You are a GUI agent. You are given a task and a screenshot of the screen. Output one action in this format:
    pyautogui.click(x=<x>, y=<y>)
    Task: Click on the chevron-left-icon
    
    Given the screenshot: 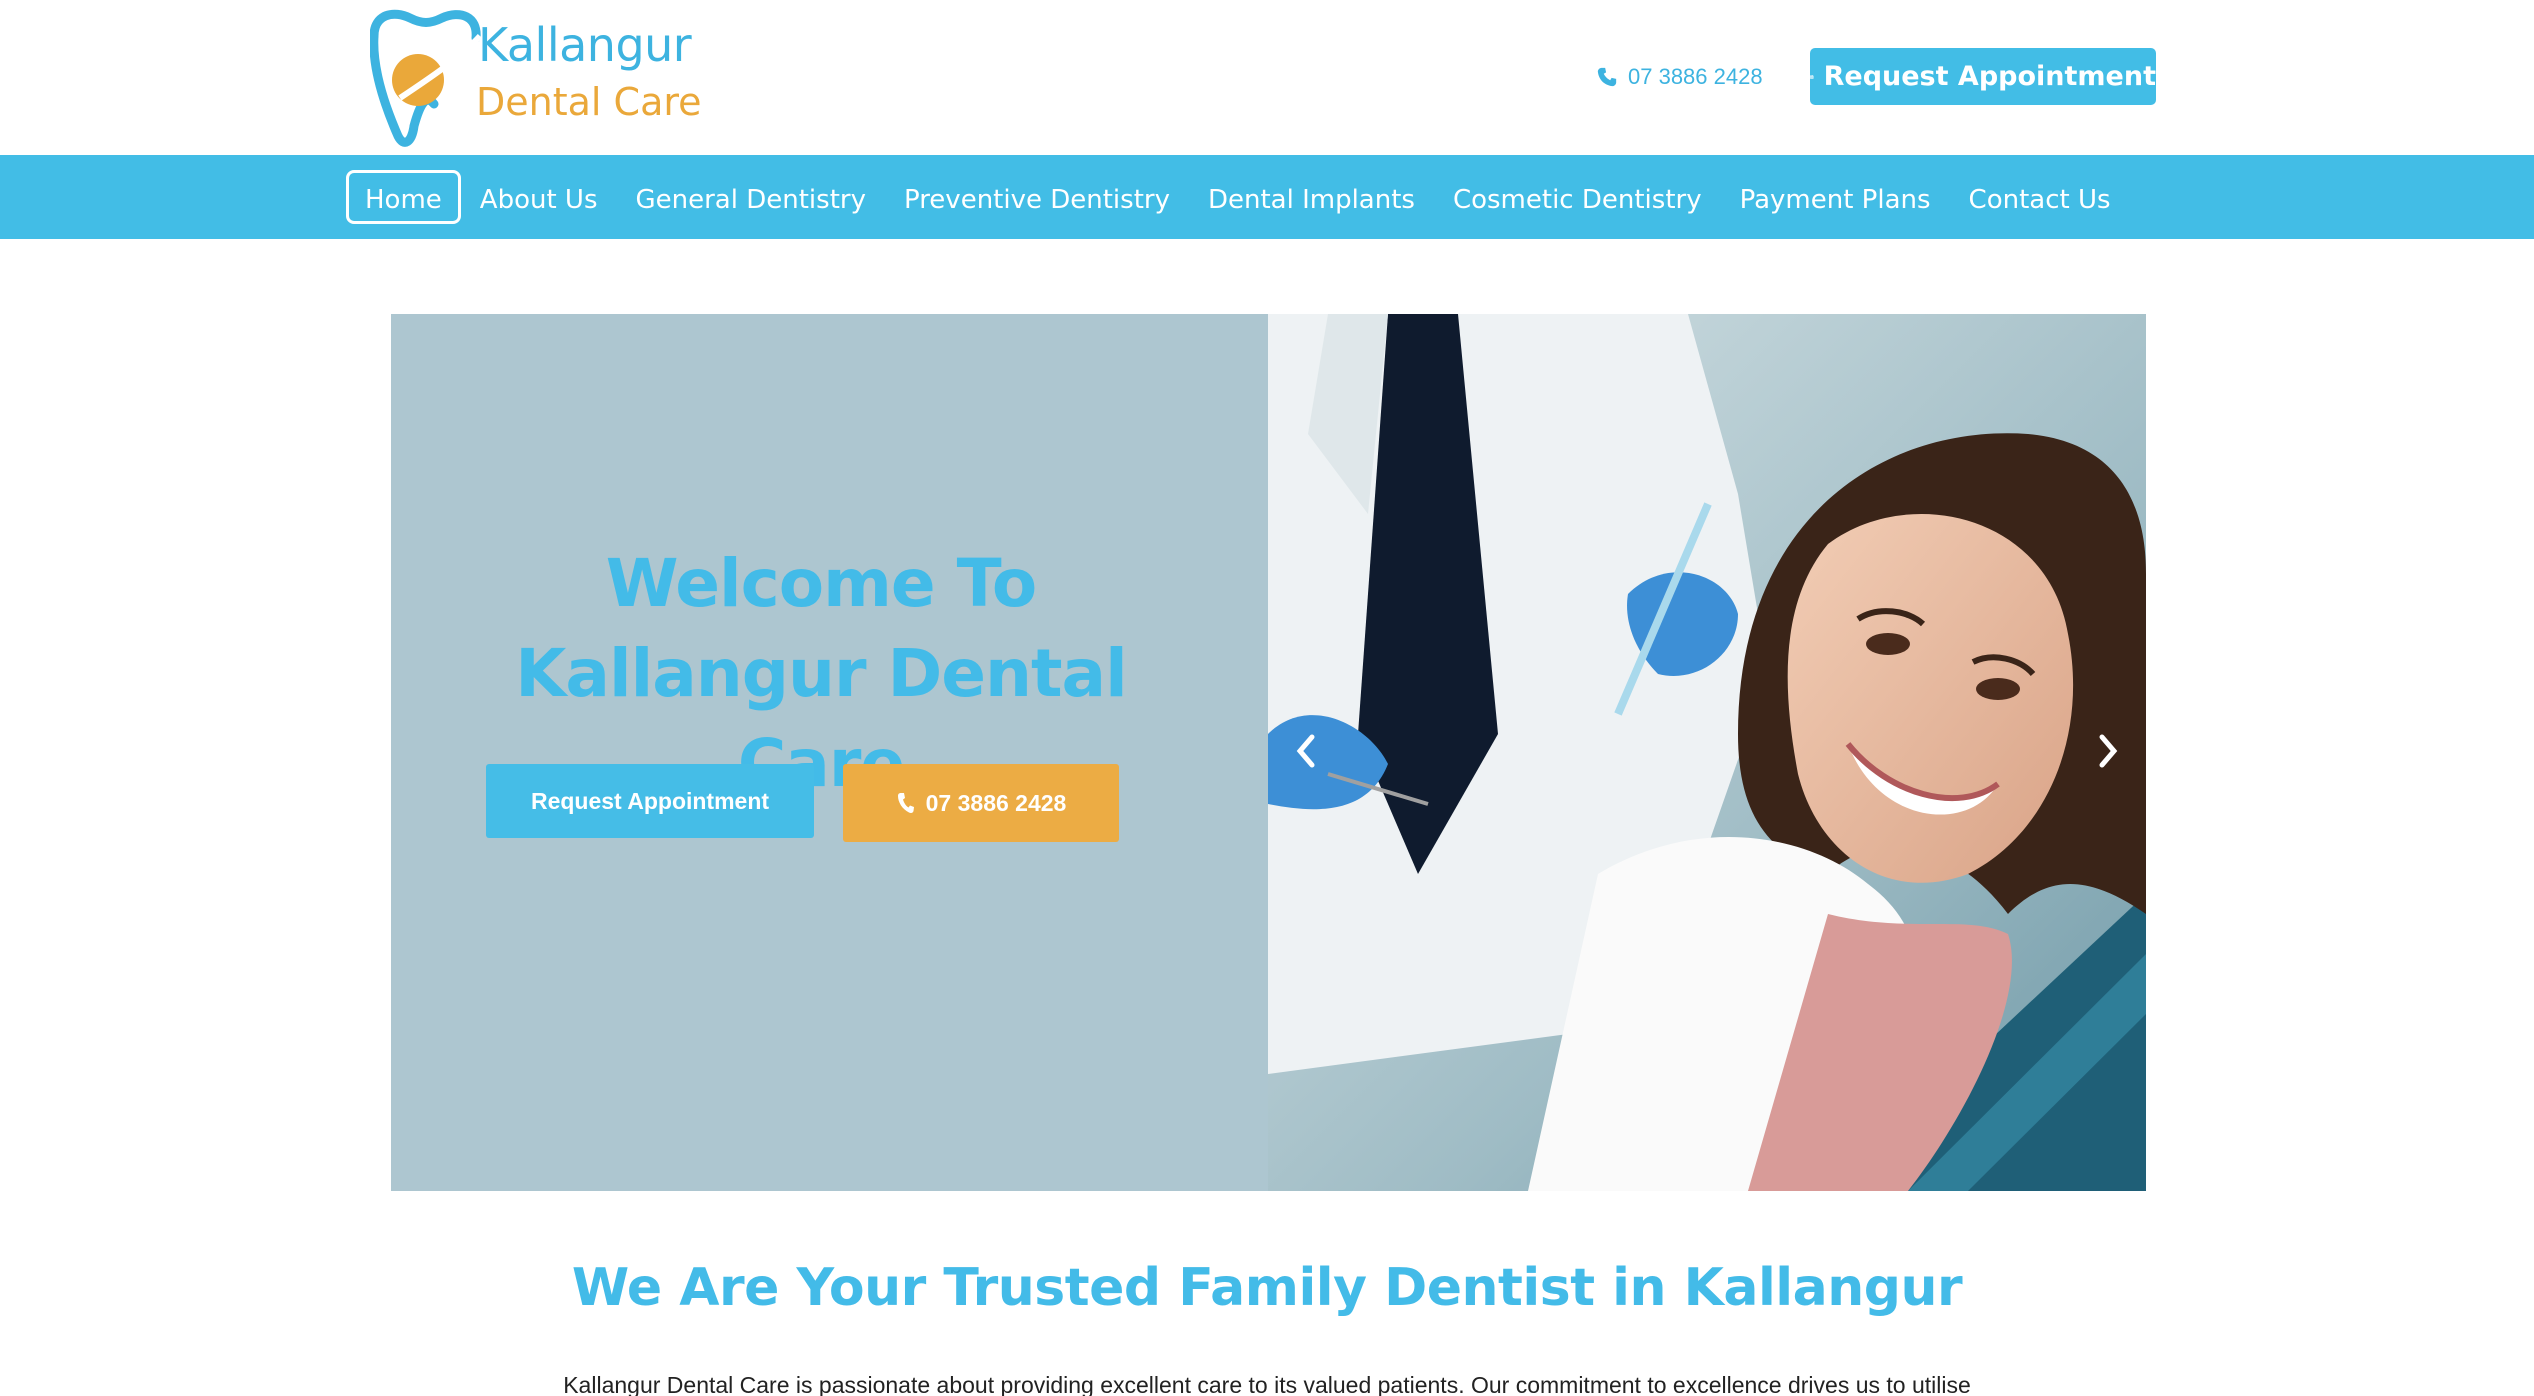 What is the action you would take?
    pyautogui.click(x=1305, y=751)
    